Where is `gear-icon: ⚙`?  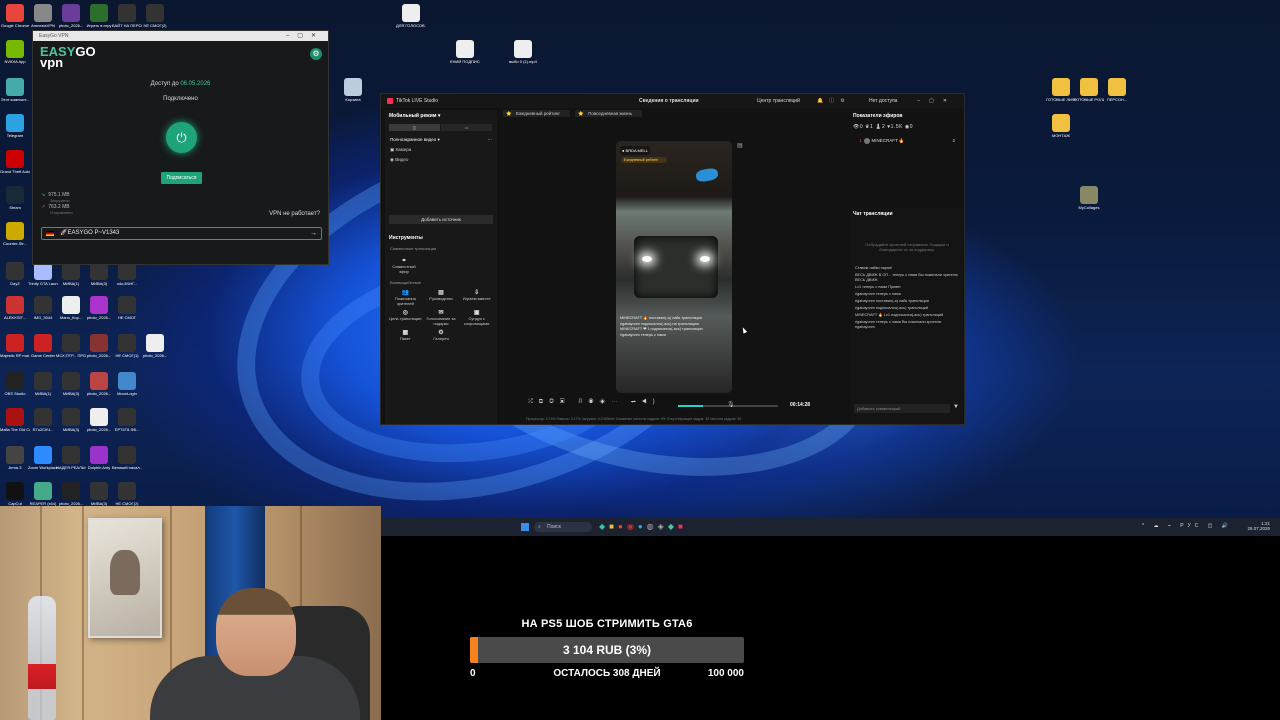
gear-icon: ⚙ is located at coordinates (316, 54).